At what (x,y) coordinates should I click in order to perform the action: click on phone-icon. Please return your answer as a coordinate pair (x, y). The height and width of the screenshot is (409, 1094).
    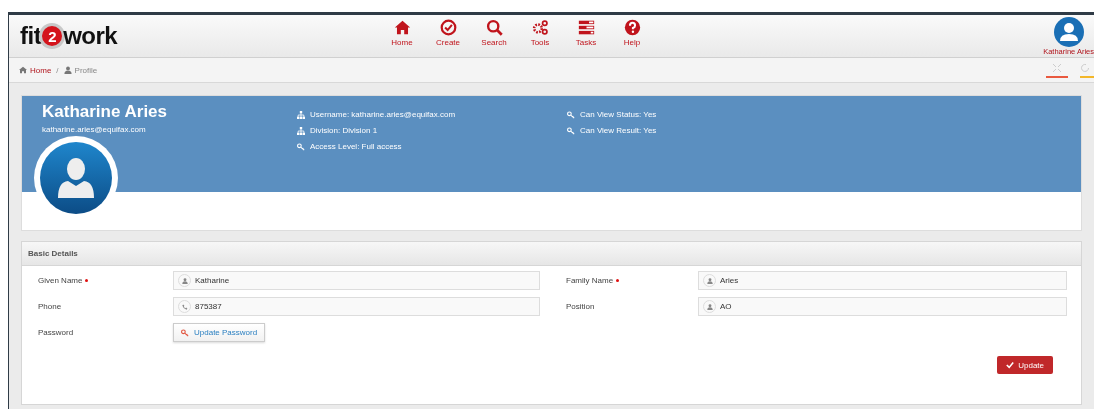
    Looking at the image, I should click on (184, 306).